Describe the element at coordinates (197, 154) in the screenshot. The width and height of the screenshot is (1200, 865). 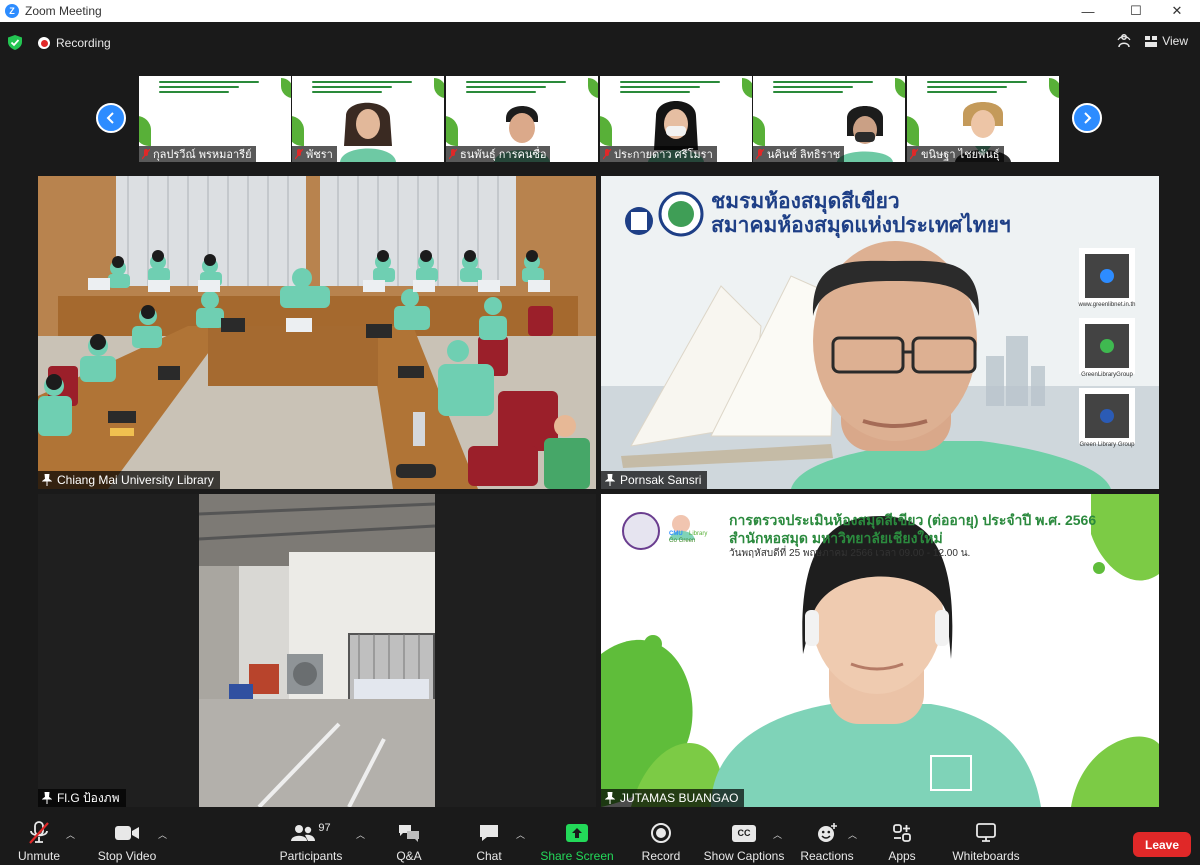
I see `thumbnail-name-label: กุลปรวีณ์ พรหมอารีย์` at that location.